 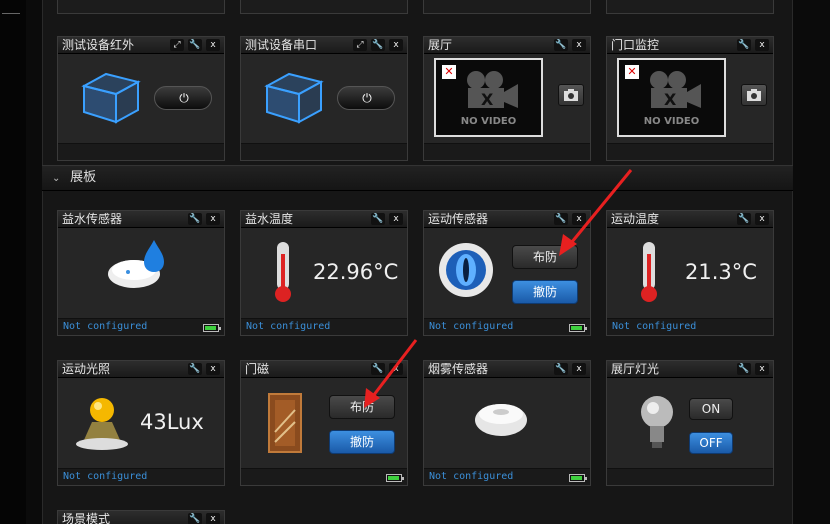 I want to click on section-header: ⌄ 展板, so click(x=417, y=178).